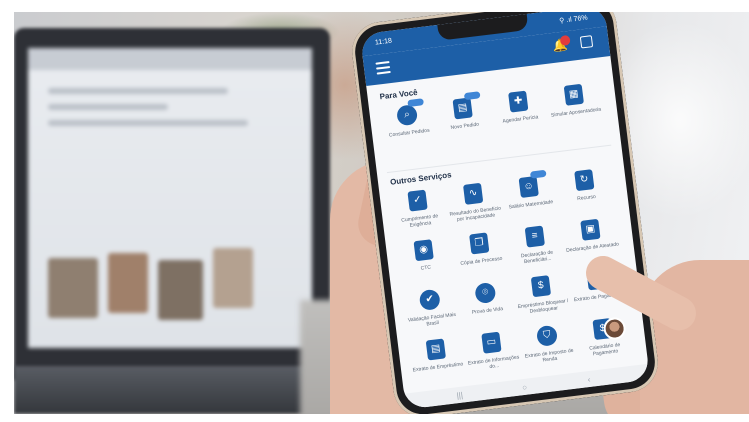 This screenshot has height=422, width=749. Describe the element at coordinates (573, 19) in the screenshot. I see `status-indicators: ⚲ .ıl 76%` at that location.